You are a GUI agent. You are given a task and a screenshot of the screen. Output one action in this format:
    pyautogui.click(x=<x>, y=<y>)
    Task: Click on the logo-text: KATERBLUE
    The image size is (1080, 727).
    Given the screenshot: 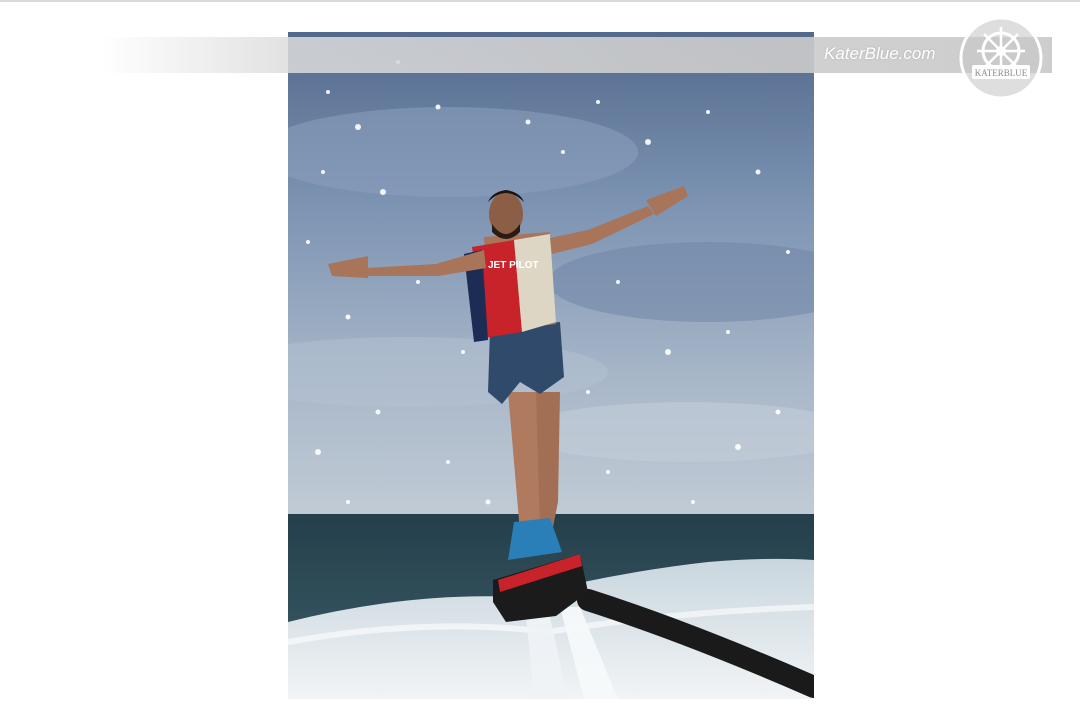 What is the action you would take?
    pyautogui.click(x=1001, y=73)
    